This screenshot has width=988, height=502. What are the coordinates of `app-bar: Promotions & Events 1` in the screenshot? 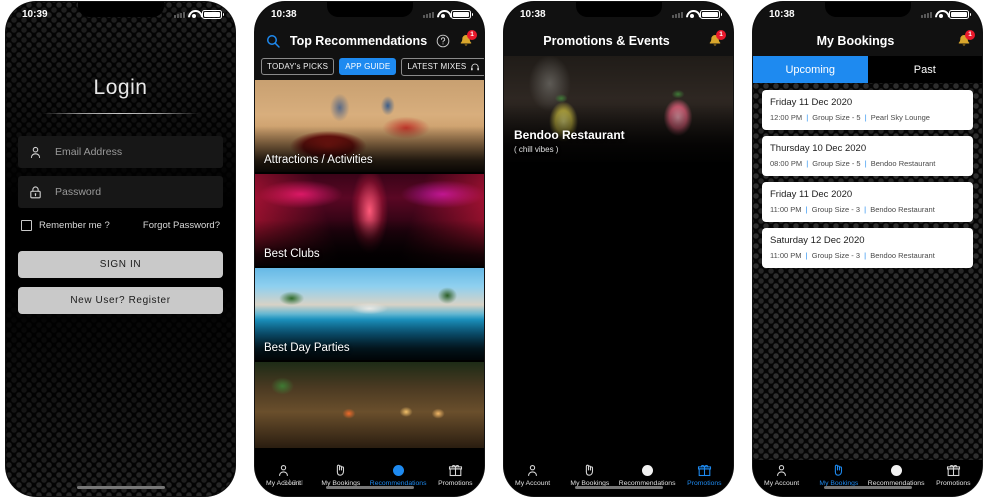 It's located at (618, 41).